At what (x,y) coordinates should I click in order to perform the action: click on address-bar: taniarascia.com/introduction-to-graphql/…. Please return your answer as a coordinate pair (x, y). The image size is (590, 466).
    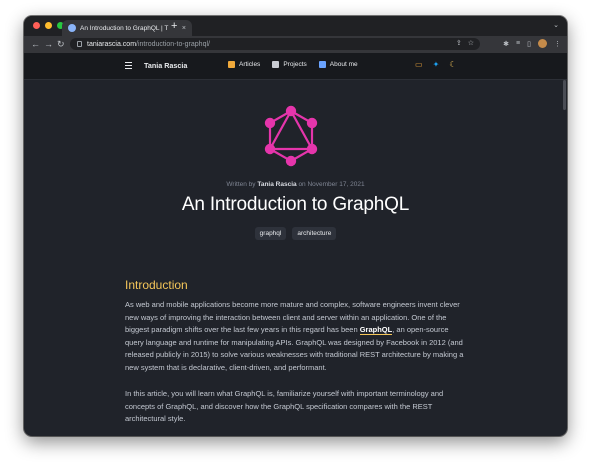
    Looking at the image, I should click on (275, 44).